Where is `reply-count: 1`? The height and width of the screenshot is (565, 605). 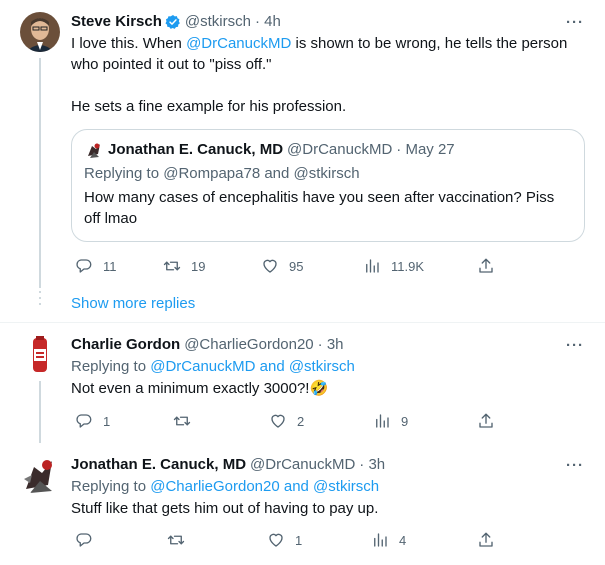
reply-count: 1 is located at coordinates (107, 421).